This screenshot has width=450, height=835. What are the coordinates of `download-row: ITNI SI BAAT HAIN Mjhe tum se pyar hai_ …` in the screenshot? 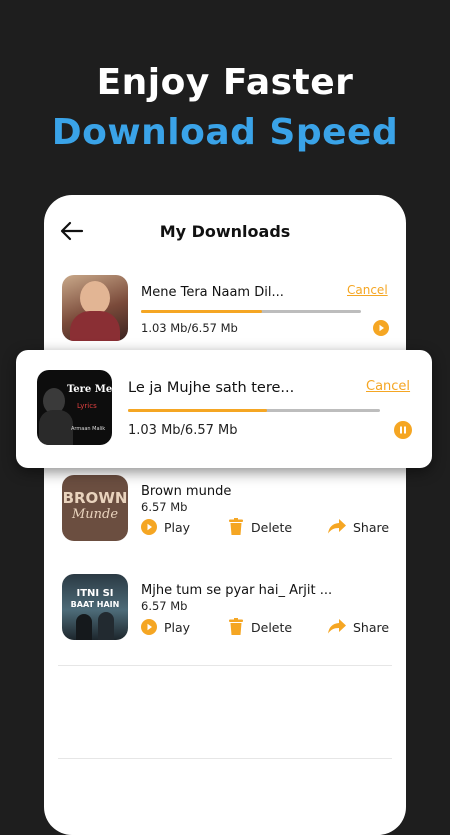 It's located at (225, 614).